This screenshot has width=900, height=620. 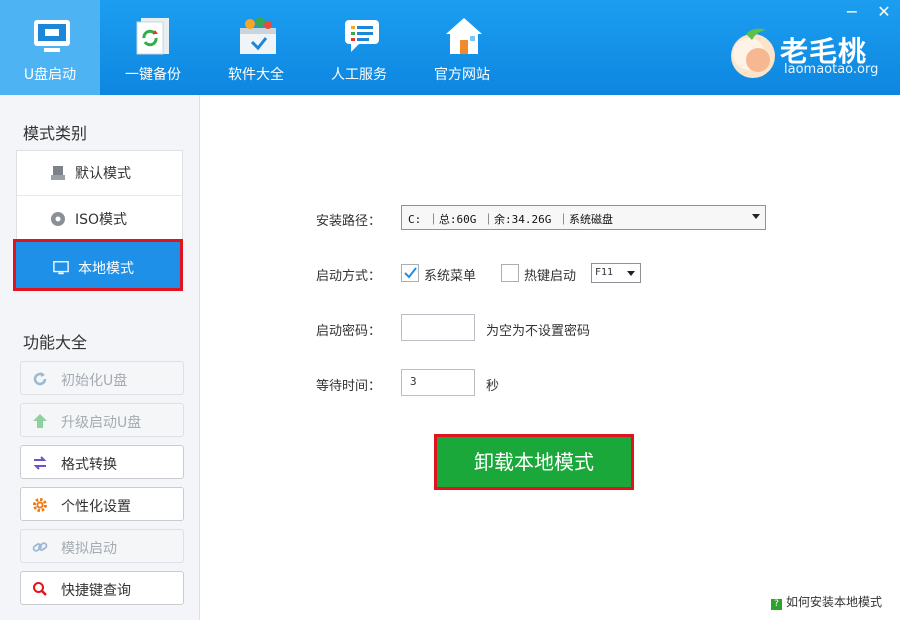 What do you see at coordinates (510, 273) in the screenshot?
I see `hotkey-boot-checkbox` at bounding box center [510, 273].